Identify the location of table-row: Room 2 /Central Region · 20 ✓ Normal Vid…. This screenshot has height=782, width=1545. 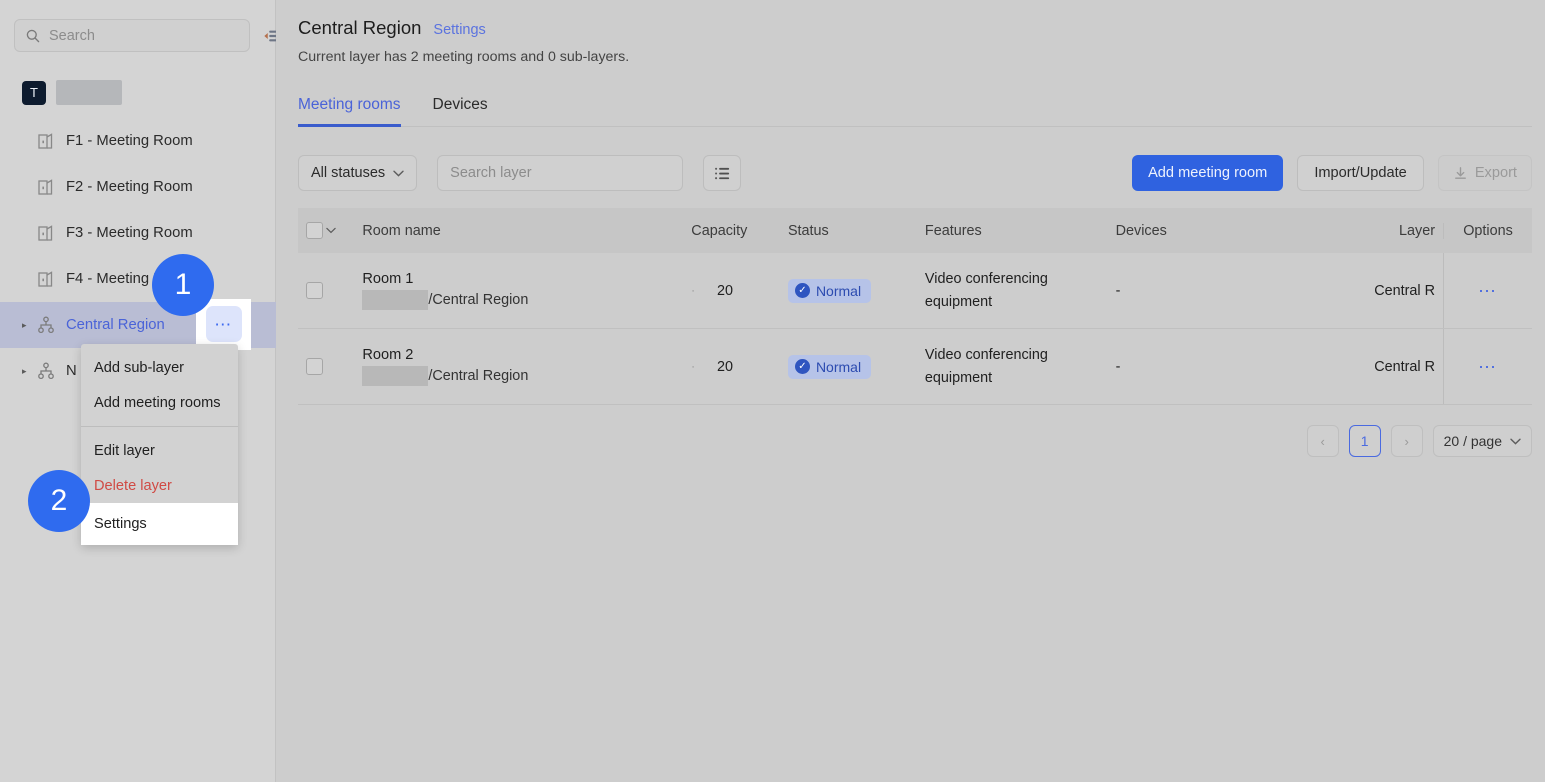
(915, 367).